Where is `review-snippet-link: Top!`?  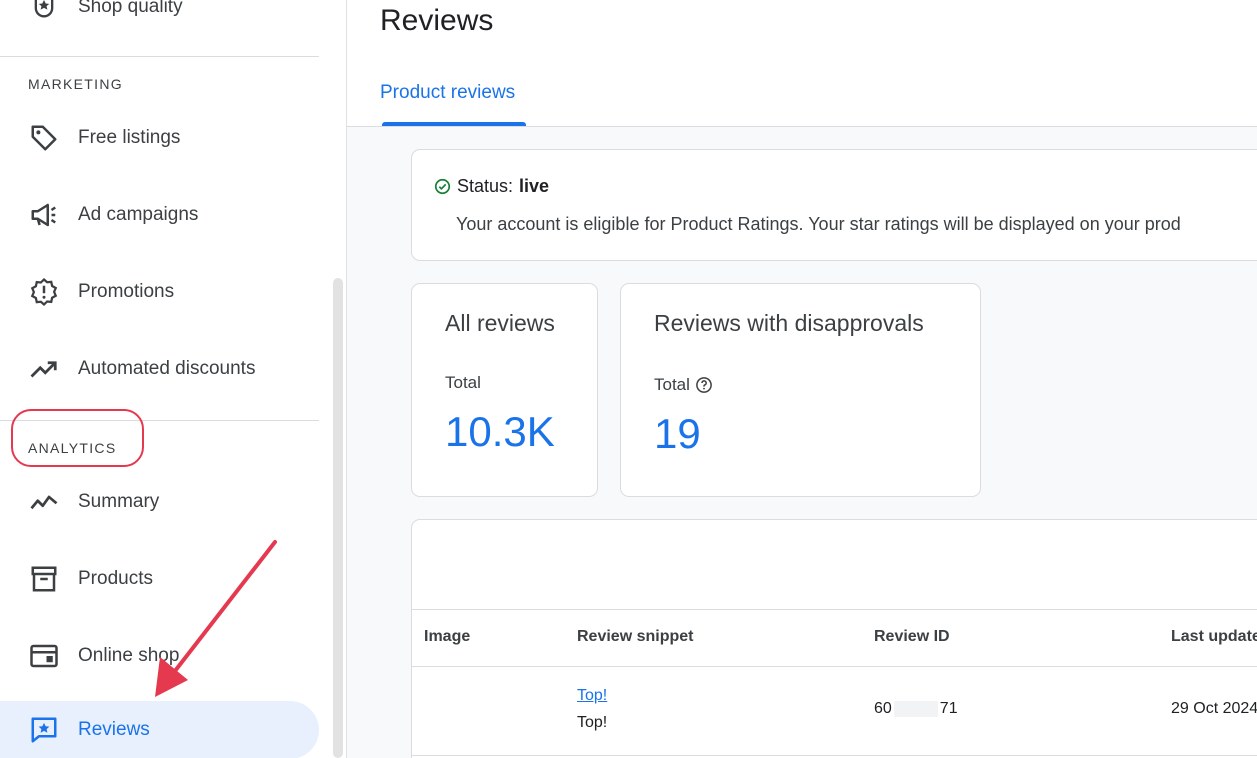 review-snippet-link: Top! is located at coordinates (592, 695).